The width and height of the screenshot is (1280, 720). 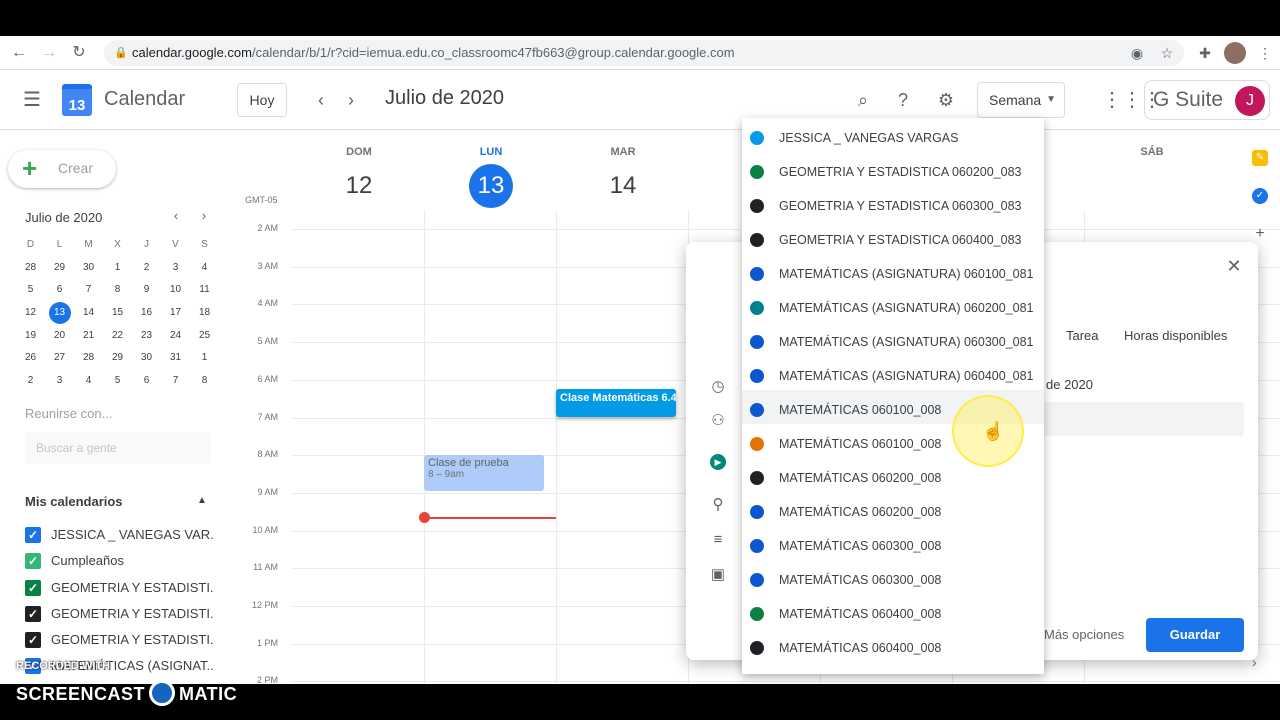 What do you see at coordinates (491, 177) in the screenshot?
I see `day-header-mon: LUN 13` at bounding box center [491, 177].